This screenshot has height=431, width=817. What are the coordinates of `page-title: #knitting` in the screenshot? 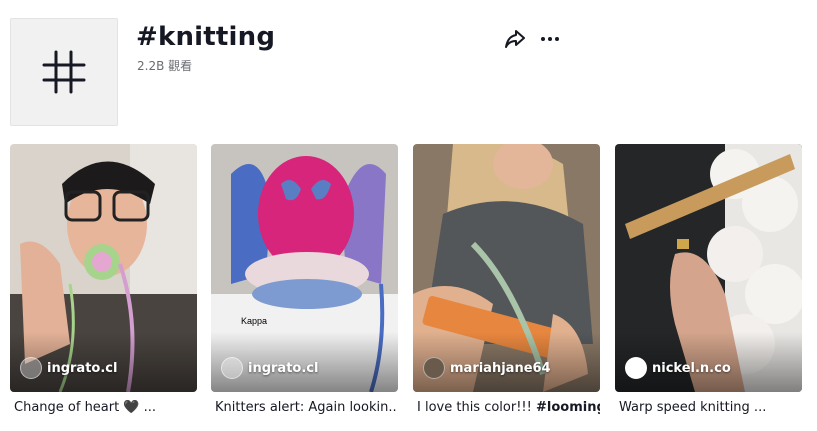 It's located at (206, 37).